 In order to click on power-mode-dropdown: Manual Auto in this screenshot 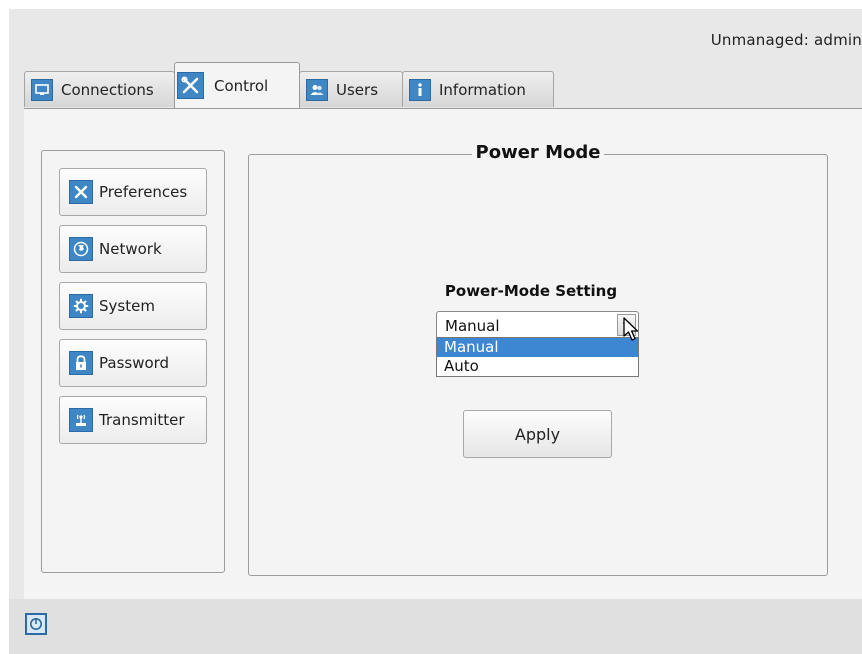, I will do `click(537, 357)`.